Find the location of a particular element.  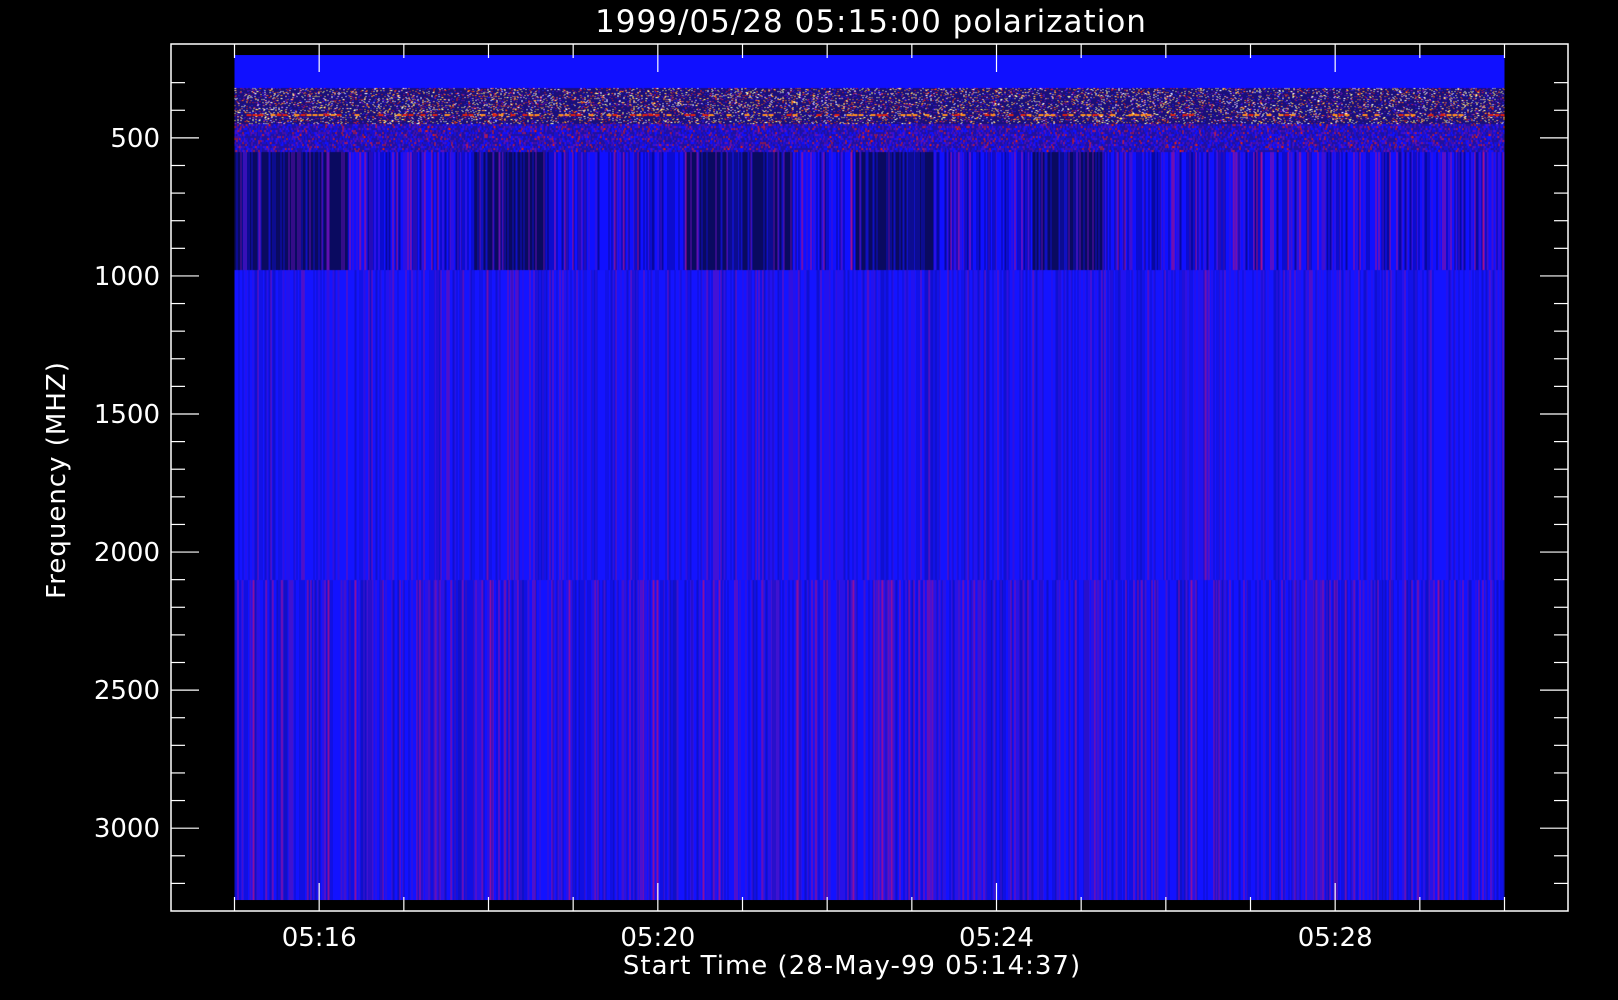

x-tick-label: 05:20 is located at coordinates (657, 938).